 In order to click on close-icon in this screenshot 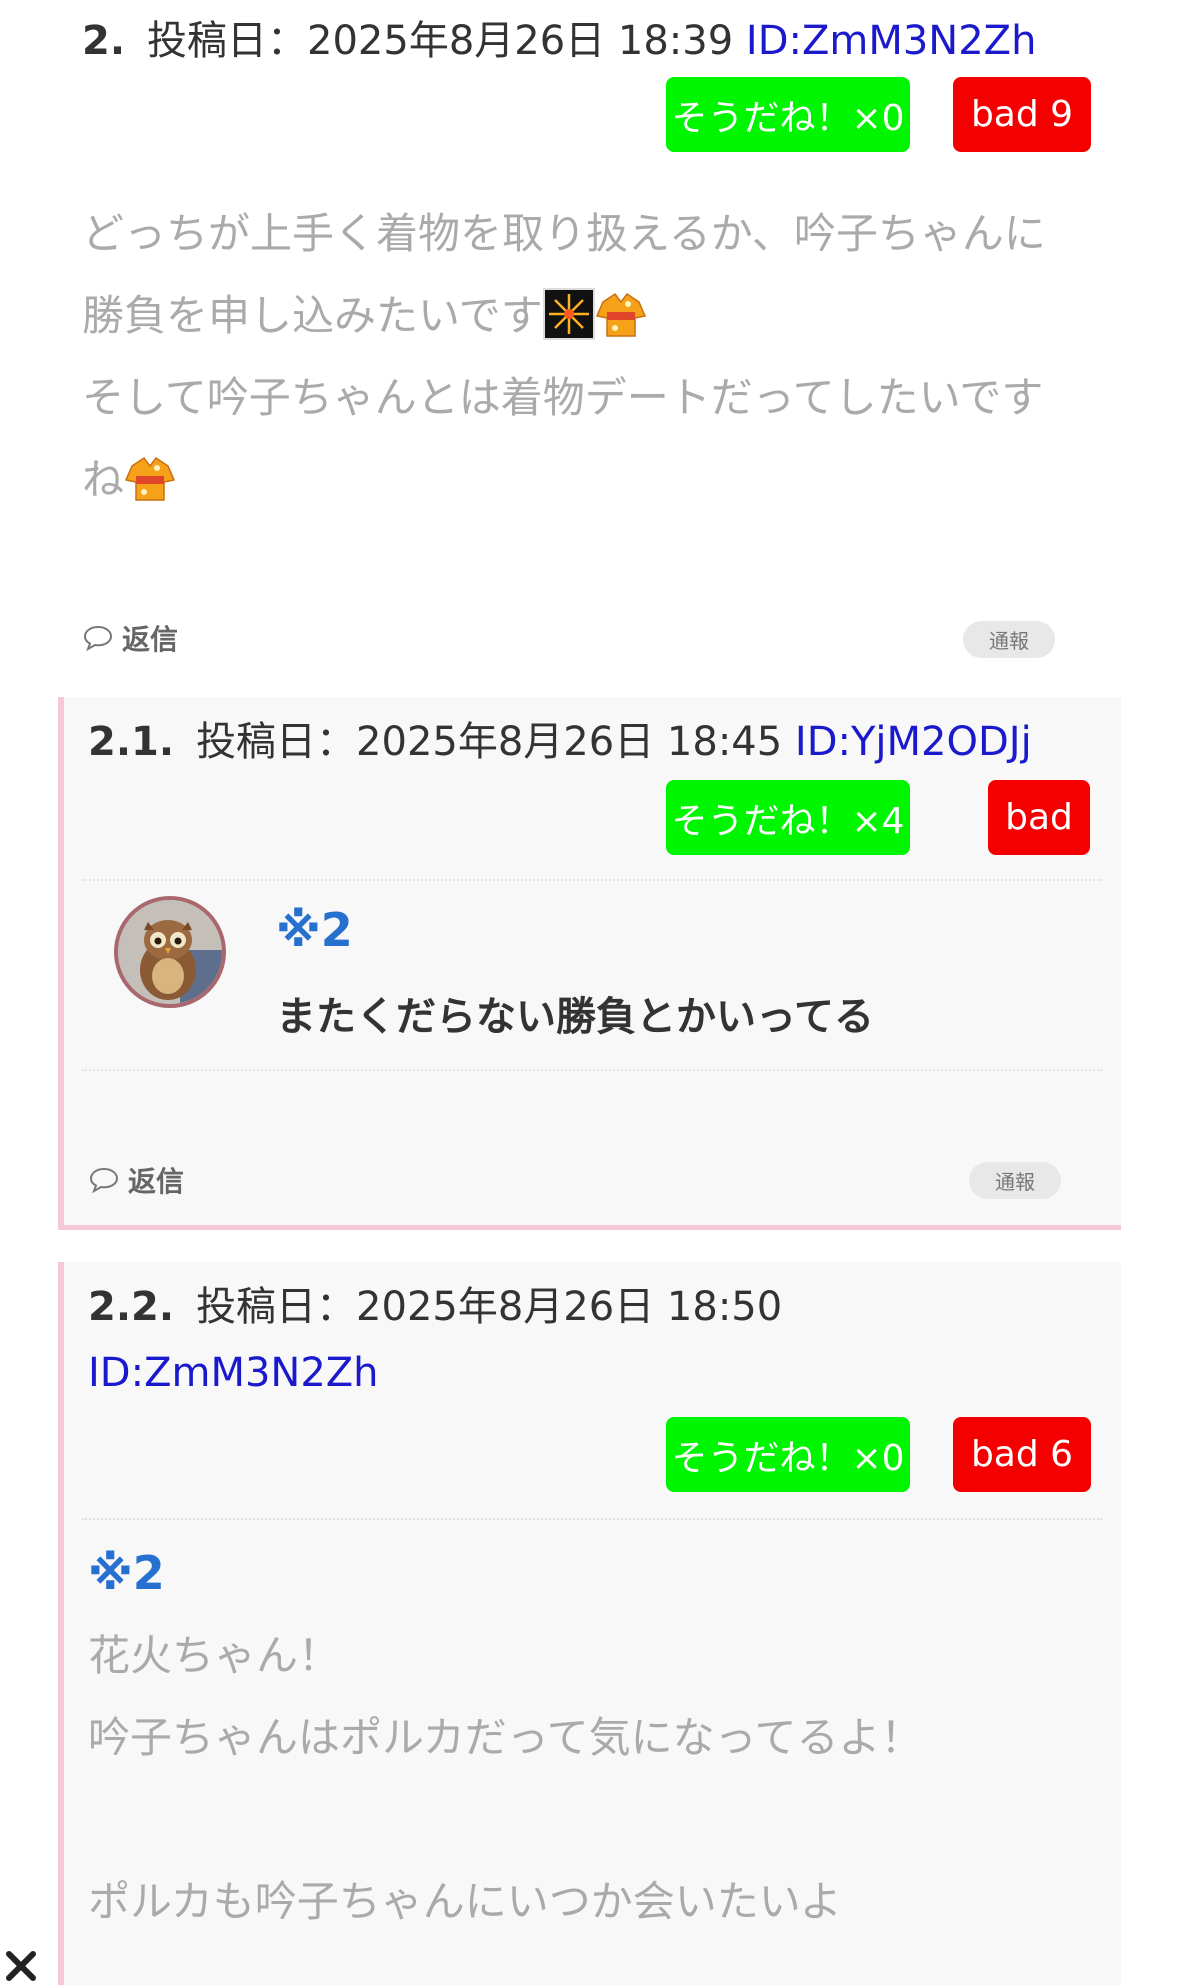, I will do `click(21, 1965)`.